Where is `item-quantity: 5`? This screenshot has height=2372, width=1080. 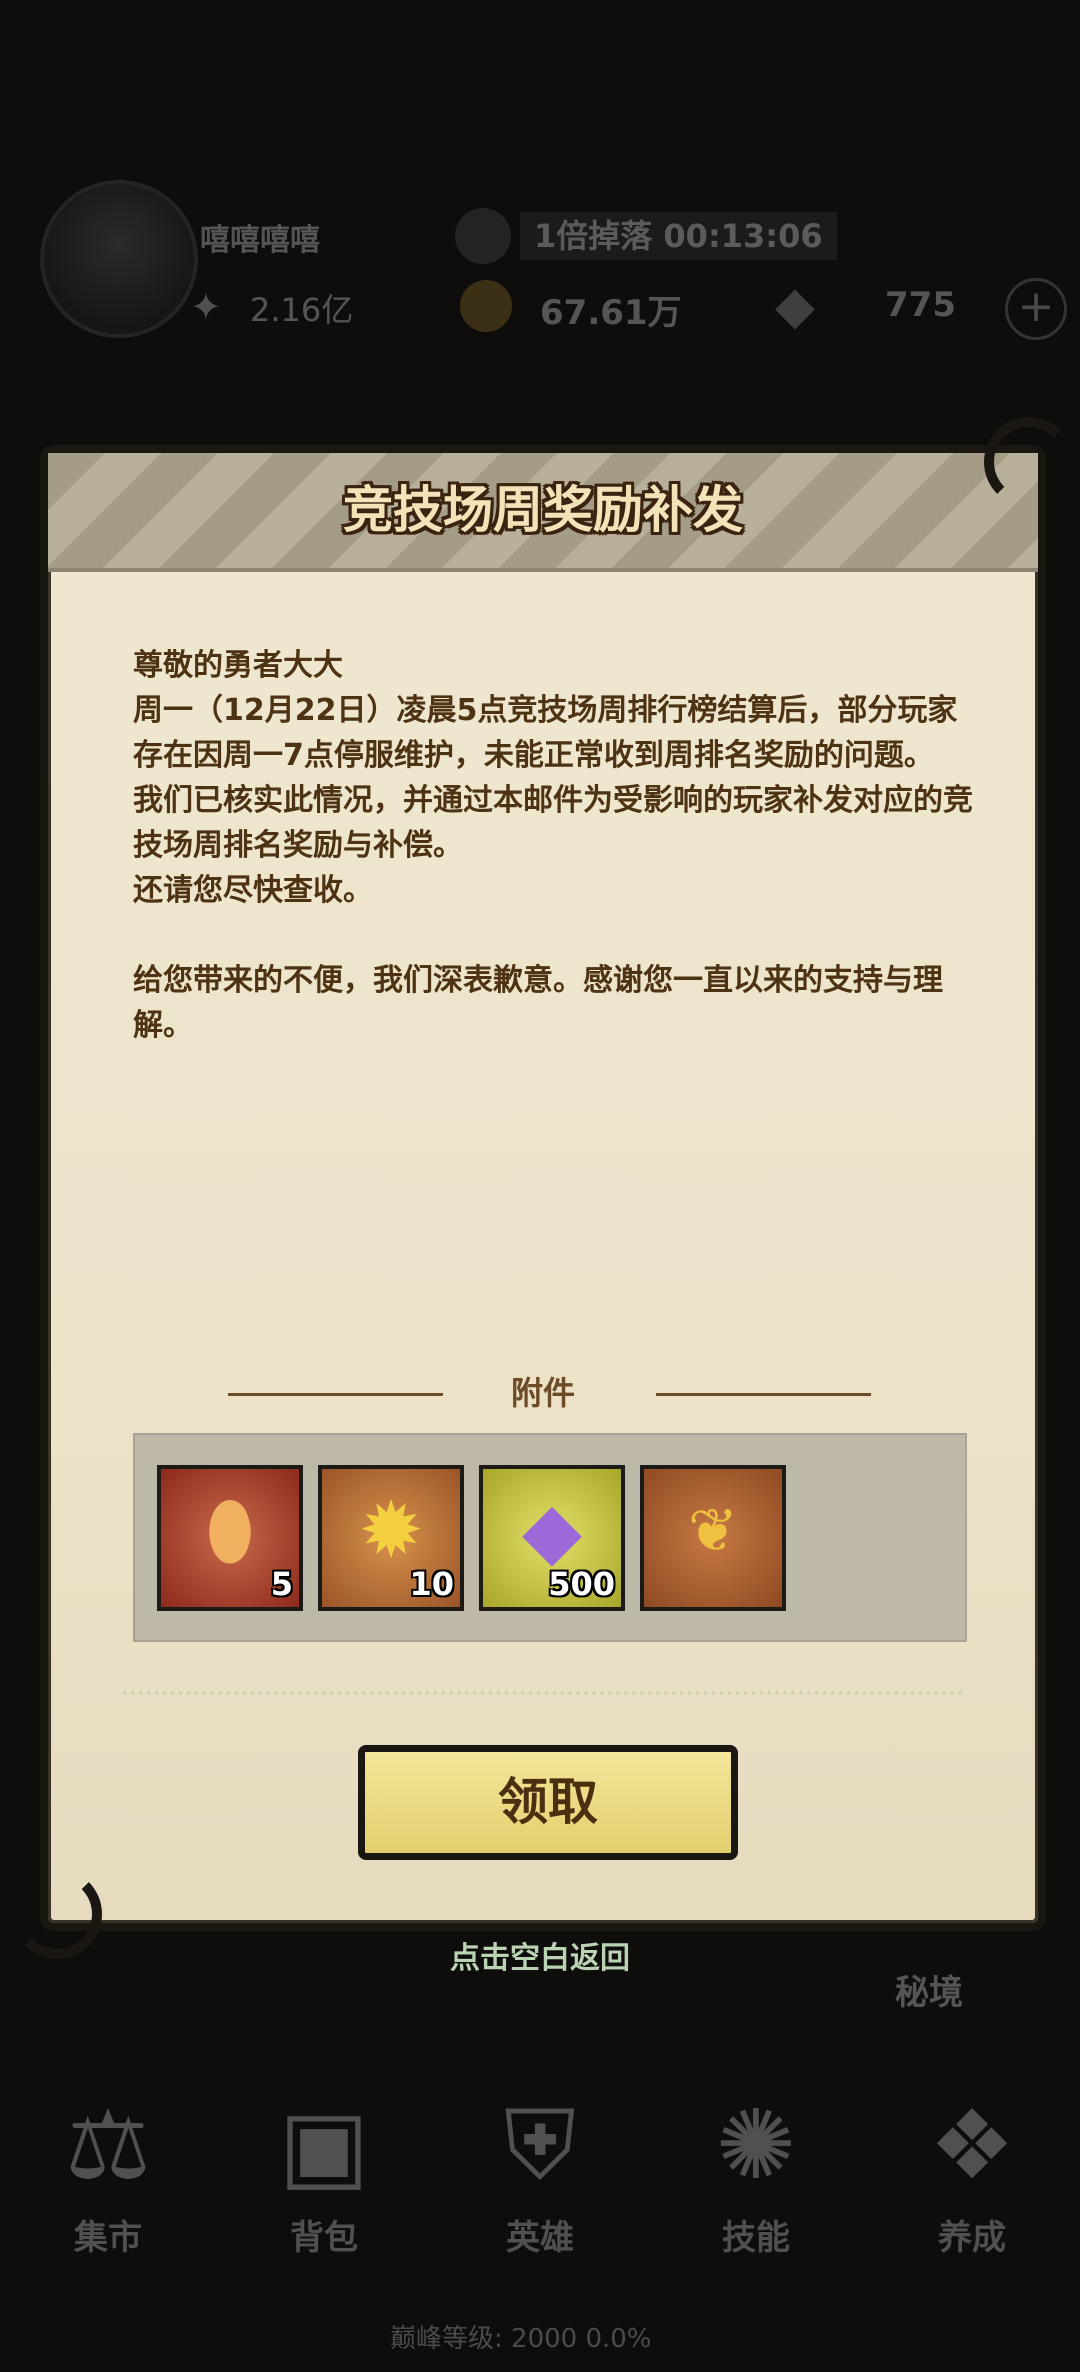 item-quantity: 5 is located at coordinates (281, 1584).